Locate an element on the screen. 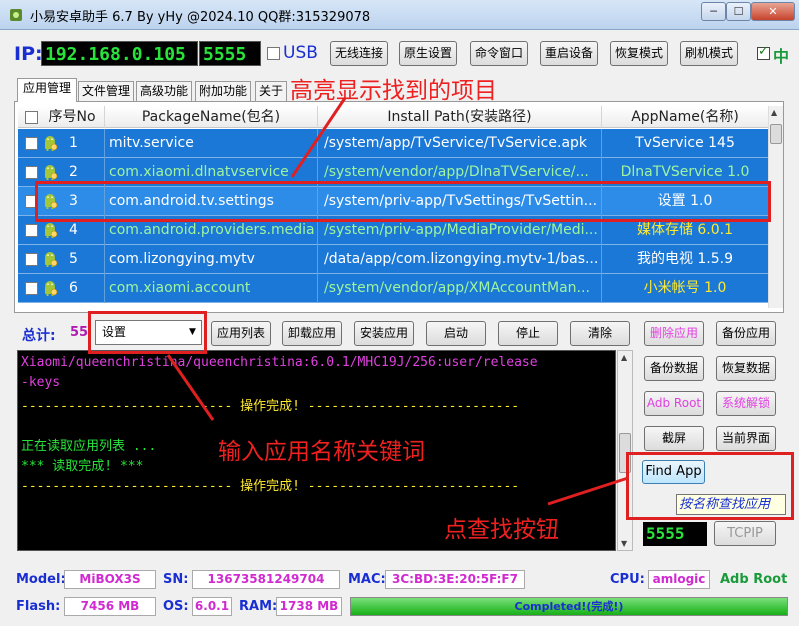  arrow-to-highlight is located at coordinates (318, 137).